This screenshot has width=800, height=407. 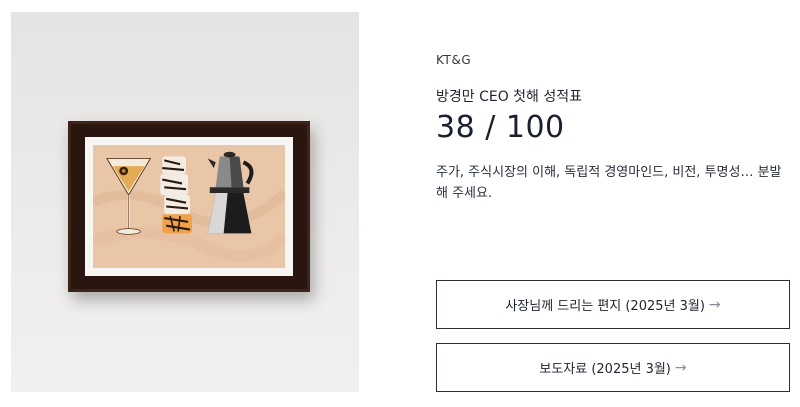 What do you see at coordinates (605, 369) in the screenshot?
I see `press-release-label: 보도자료 (2025년 3월)` at bounding box center [605, 369].